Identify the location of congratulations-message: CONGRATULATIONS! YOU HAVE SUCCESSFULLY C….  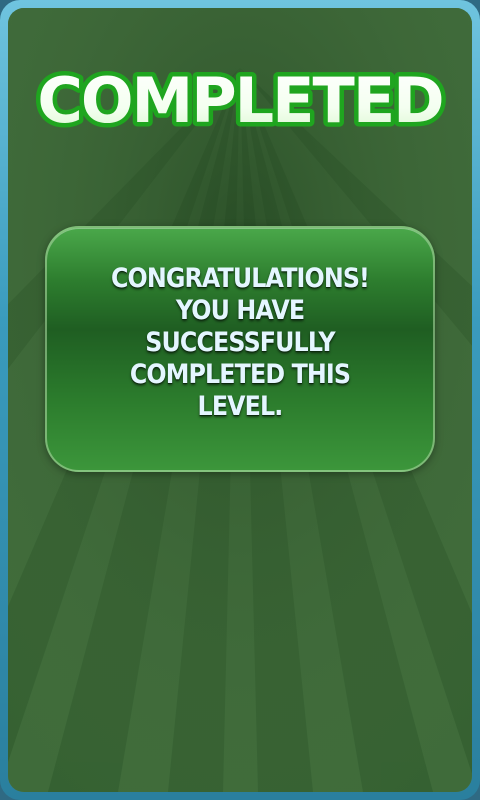
(240, 342).